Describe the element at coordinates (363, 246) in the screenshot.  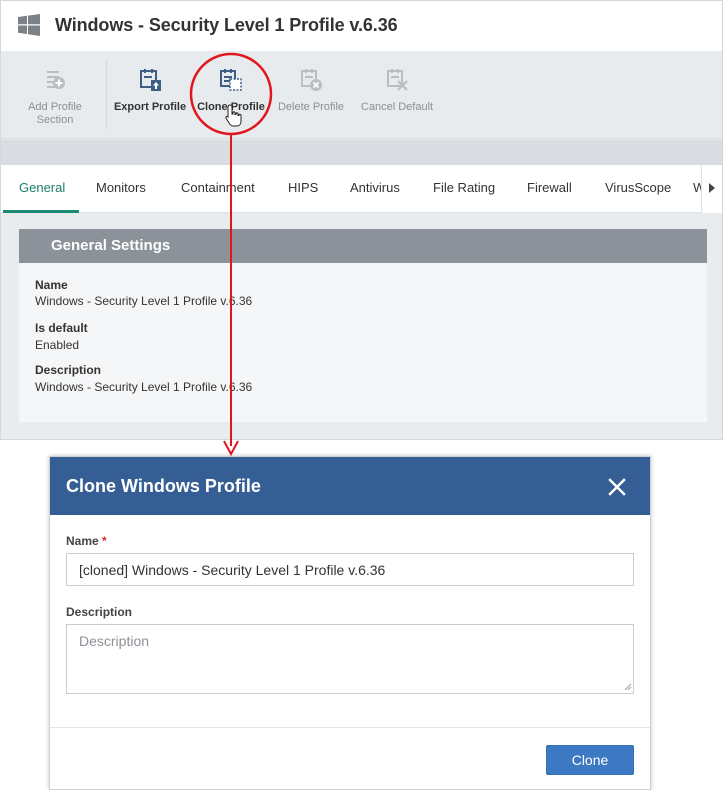
I see `general-settings-header: General Settings` at that location.